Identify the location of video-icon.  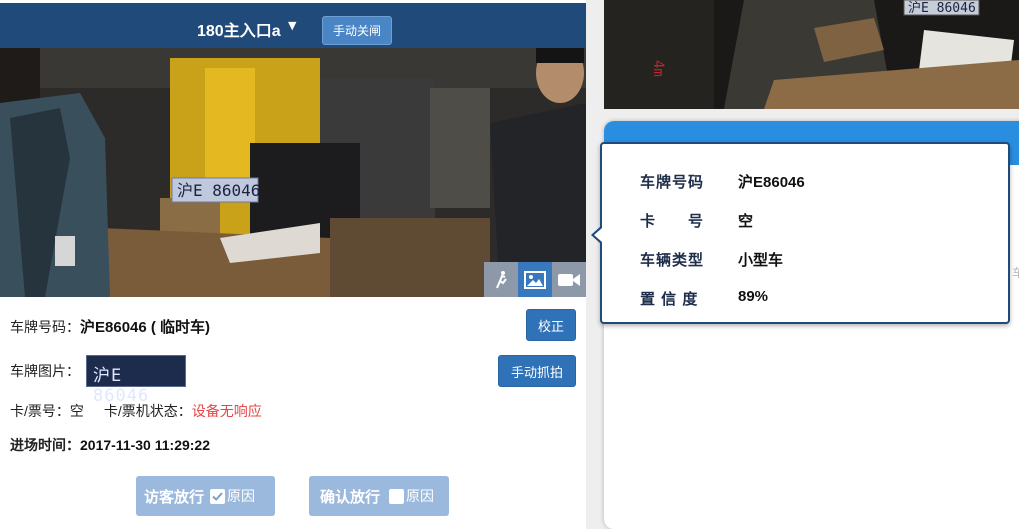
(569, 279).